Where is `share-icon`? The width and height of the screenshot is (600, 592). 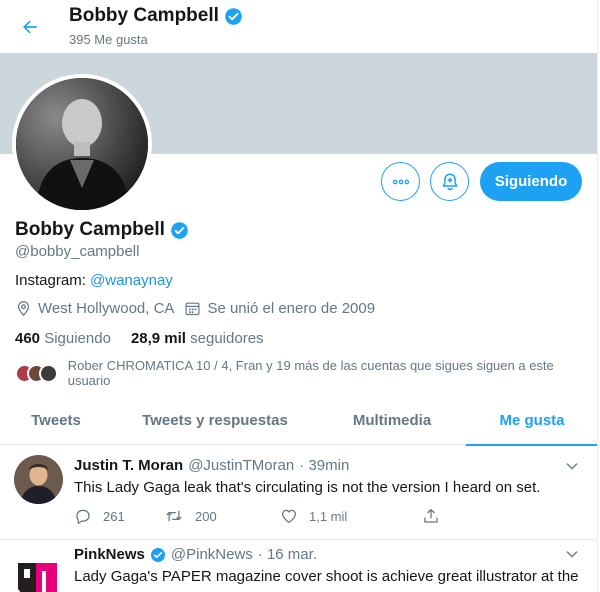 share-icon is located at coordinates (431, 515).